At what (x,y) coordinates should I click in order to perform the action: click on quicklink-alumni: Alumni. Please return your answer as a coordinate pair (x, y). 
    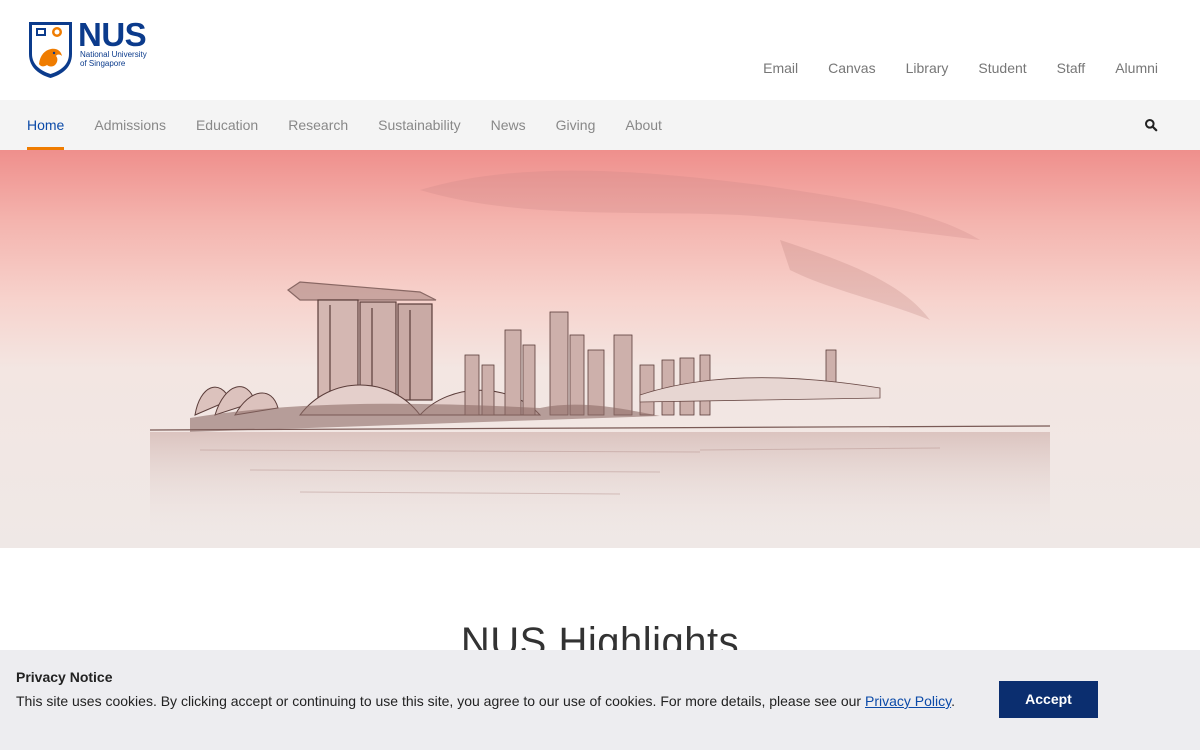
    Looking at the image, I should click on (1136, 68).